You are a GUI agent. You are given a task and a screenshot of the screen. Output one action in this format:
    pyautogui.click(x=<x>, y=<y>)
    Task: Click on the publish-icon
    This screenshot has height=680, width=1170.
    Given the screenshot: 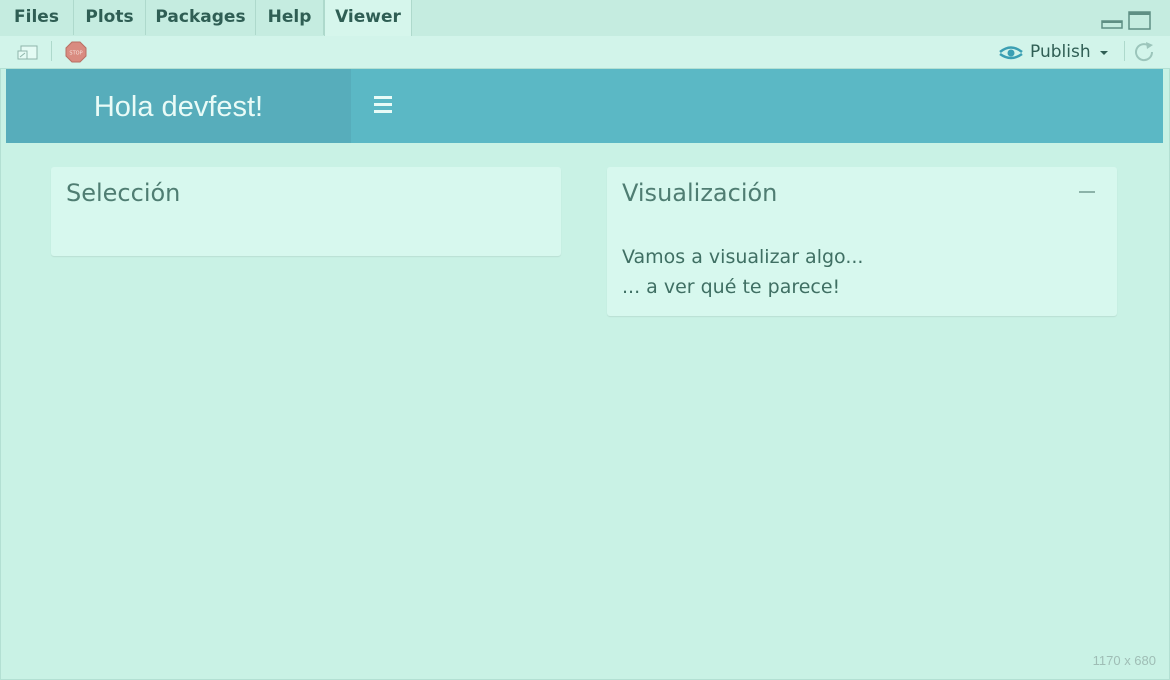 What is the action you would take?
    pyautogui.click(x=1011, y=53)
    